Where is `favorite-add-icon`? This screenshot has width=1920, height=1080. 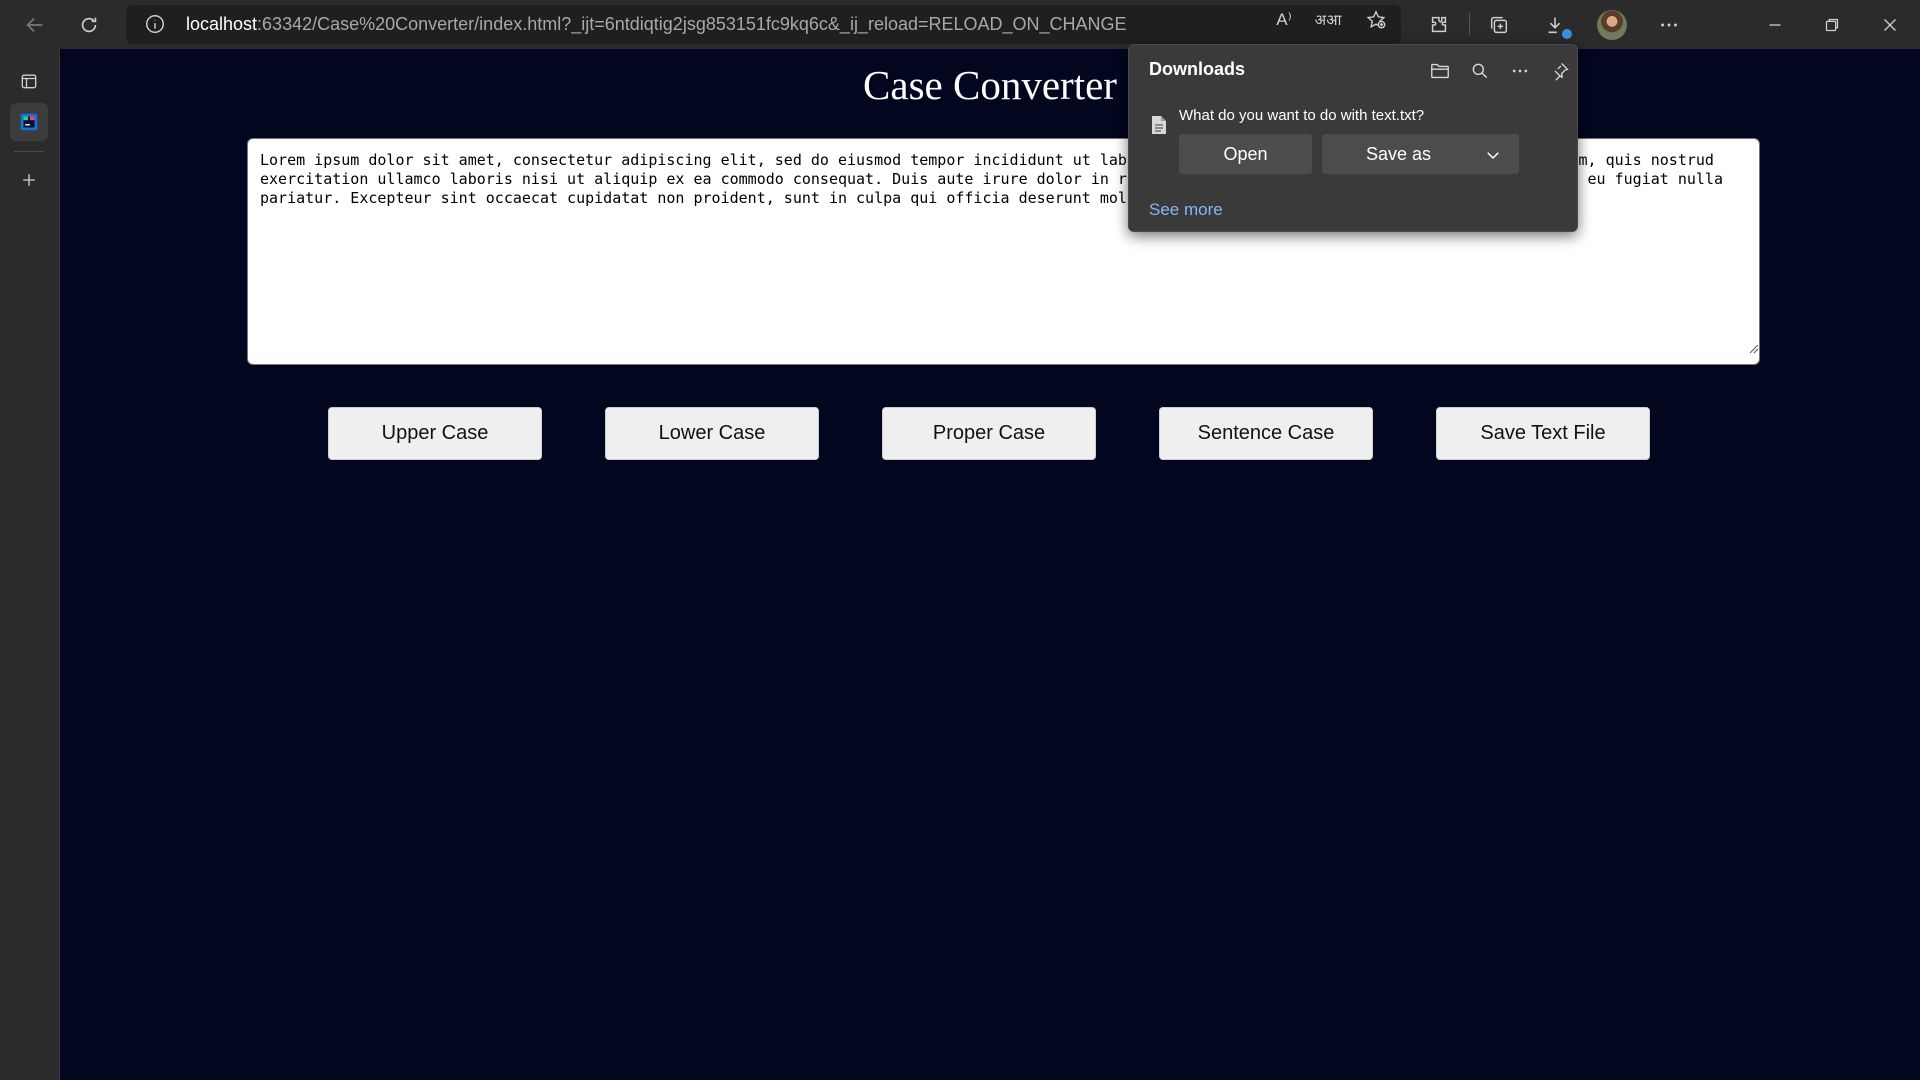
favorite-add-icon is located at coordinates (1376, 20).